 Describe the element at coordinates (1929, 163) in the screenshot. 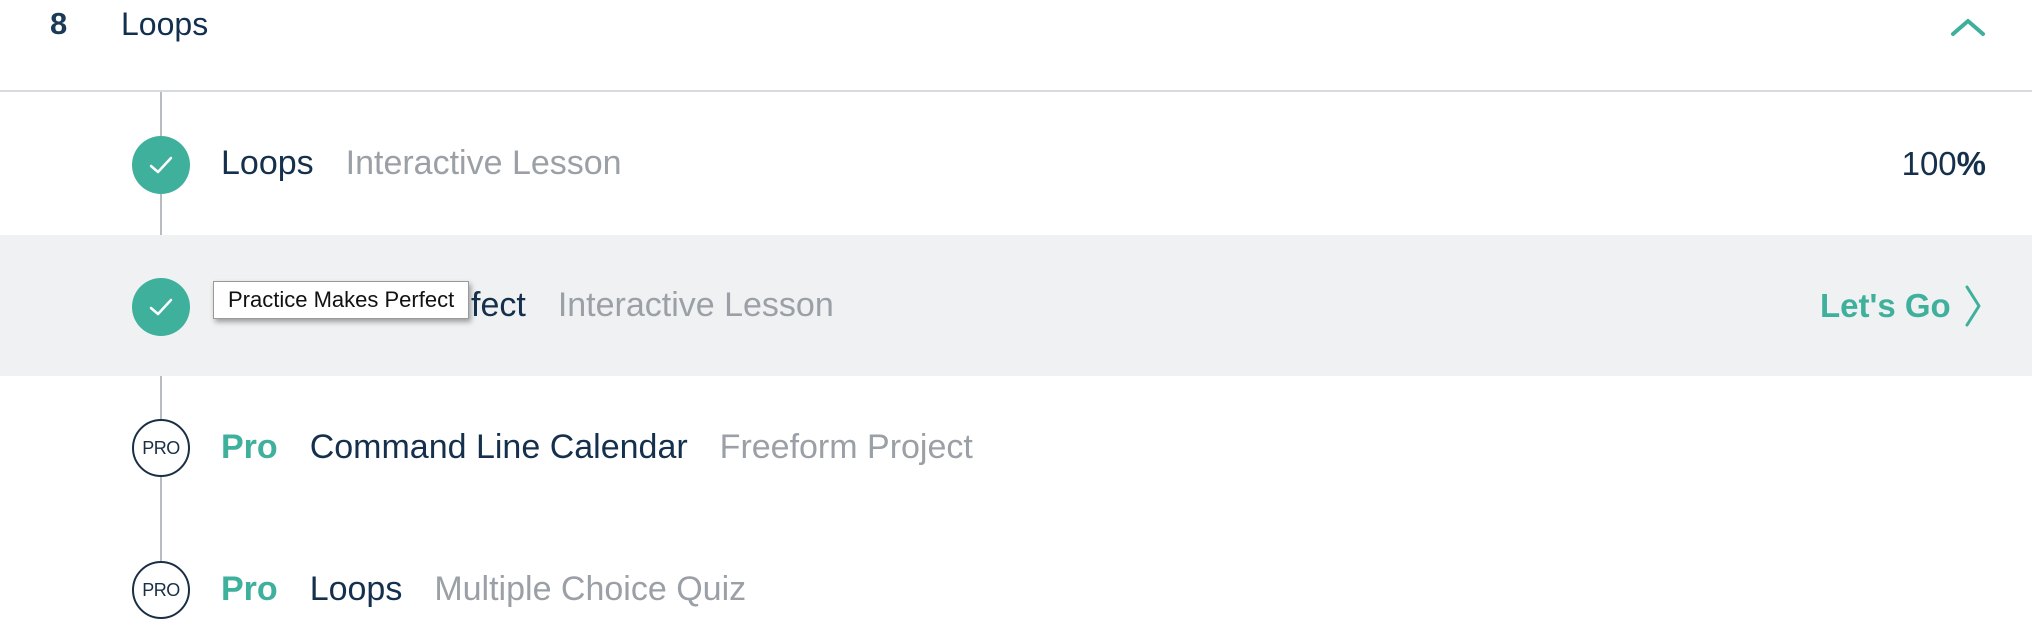

I see `progress-number: 100` at that location.